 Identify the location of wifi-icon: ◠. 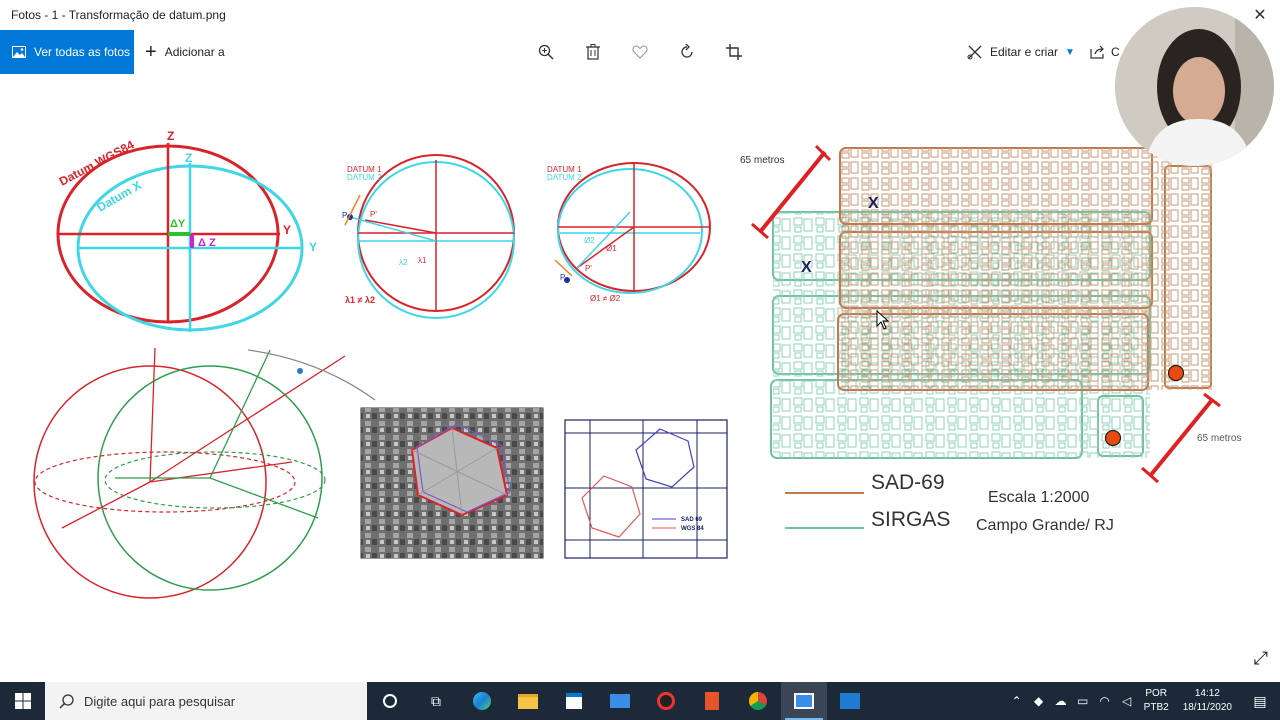
(1105, 701).